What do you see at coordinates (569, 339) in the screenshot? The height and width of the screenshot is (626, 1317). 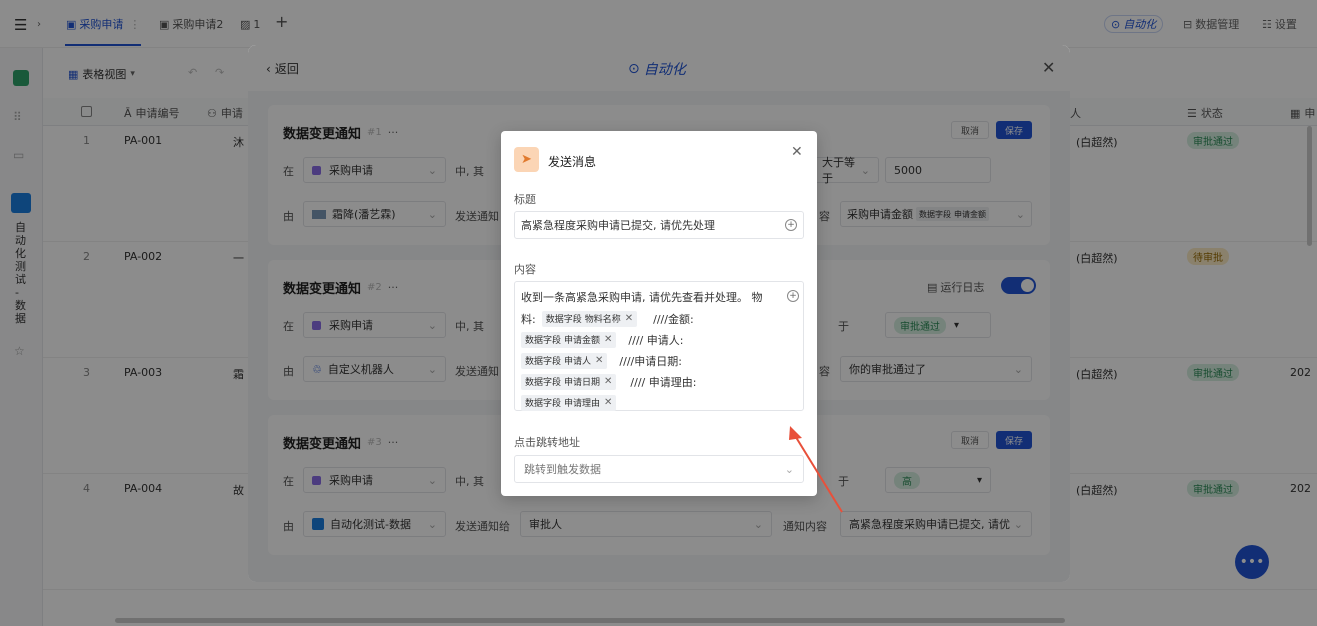 I see `field-chip: 数据字段 申请金额 ✕` at bounding box center [569, 339].